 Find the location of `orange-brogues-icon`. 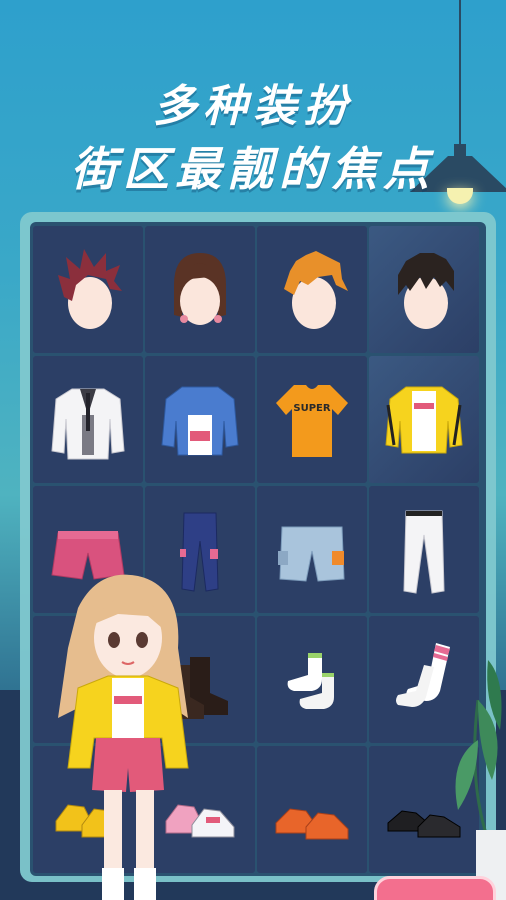

orange-brogues-icon is located at coordinates (312, 823).